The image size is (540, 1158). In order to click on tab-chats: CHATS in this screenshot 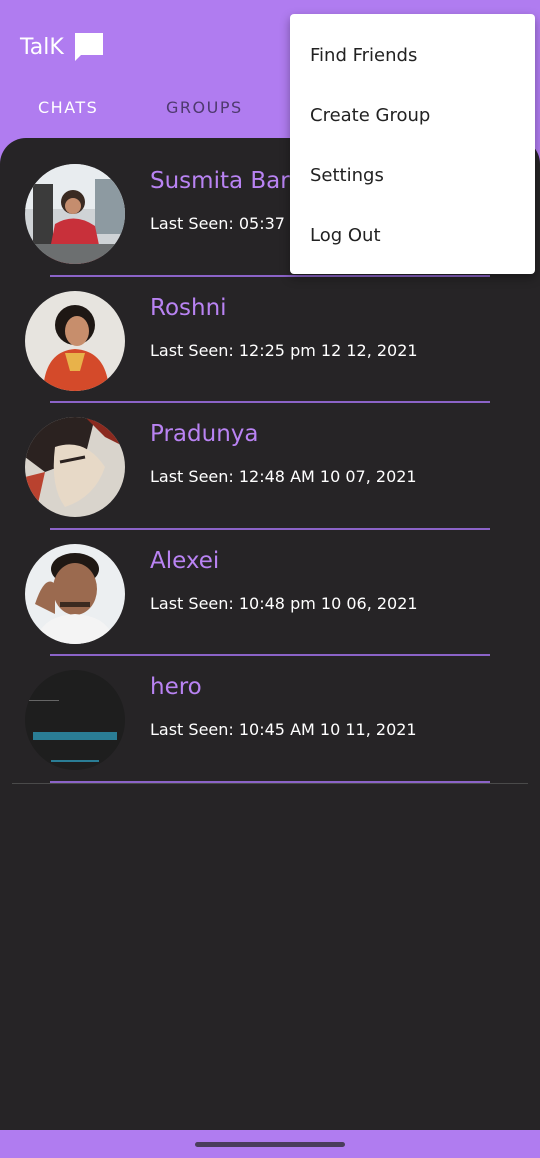, I will do `click(68, 107)`.